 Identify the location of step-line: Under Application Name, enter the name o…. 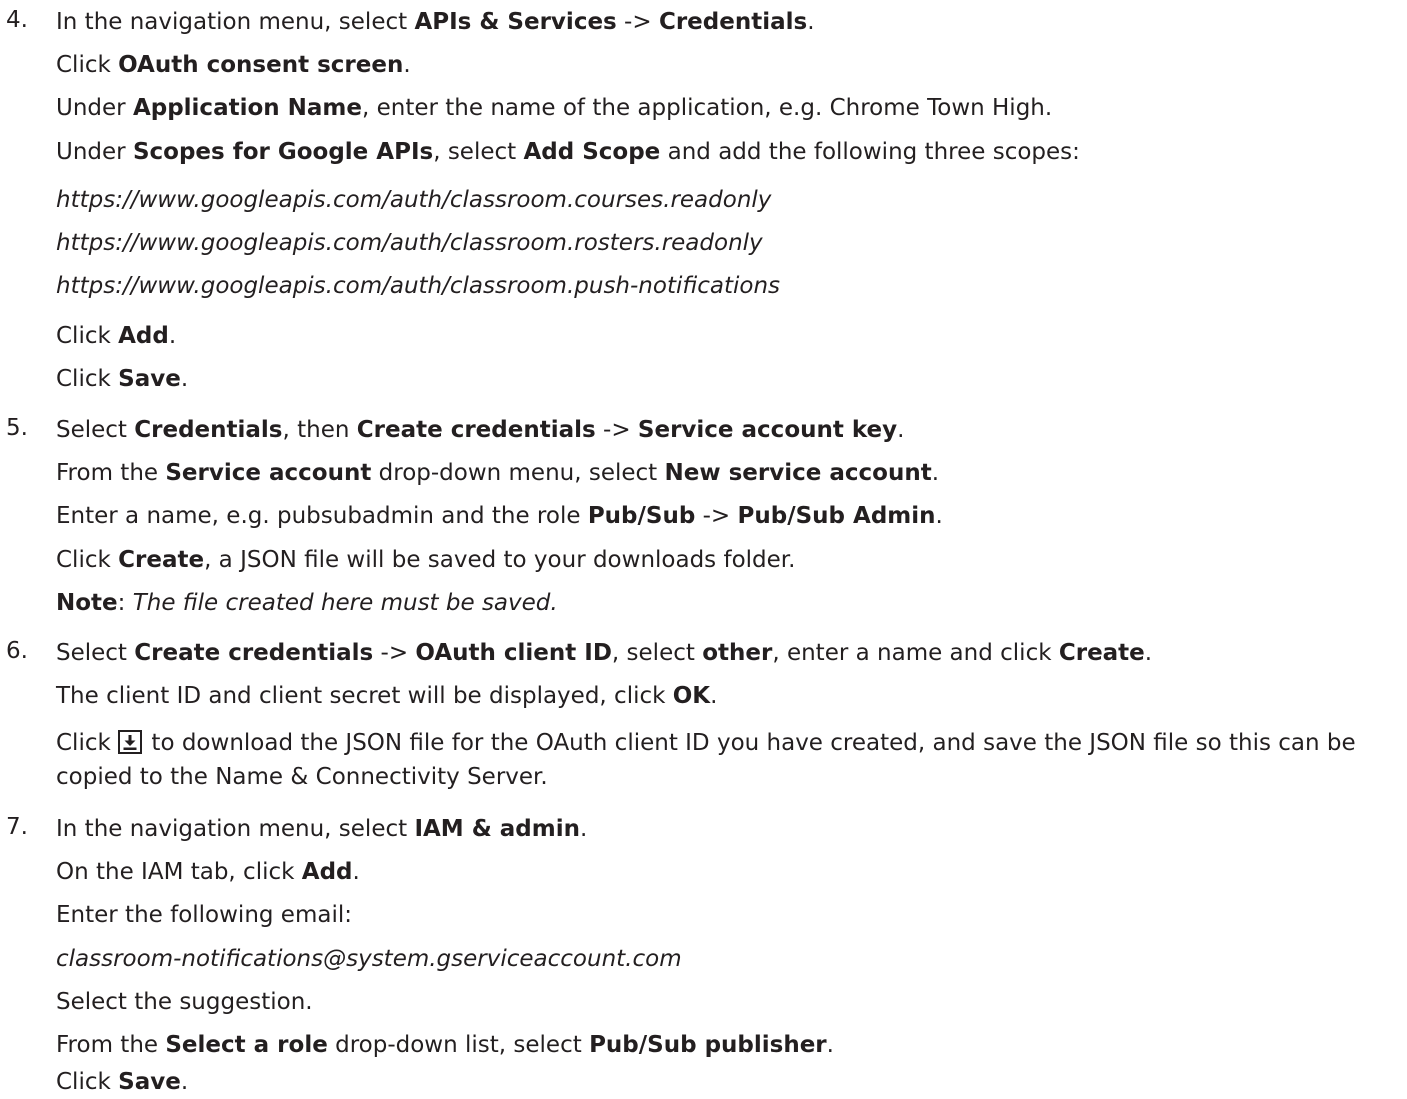
(554, 108).